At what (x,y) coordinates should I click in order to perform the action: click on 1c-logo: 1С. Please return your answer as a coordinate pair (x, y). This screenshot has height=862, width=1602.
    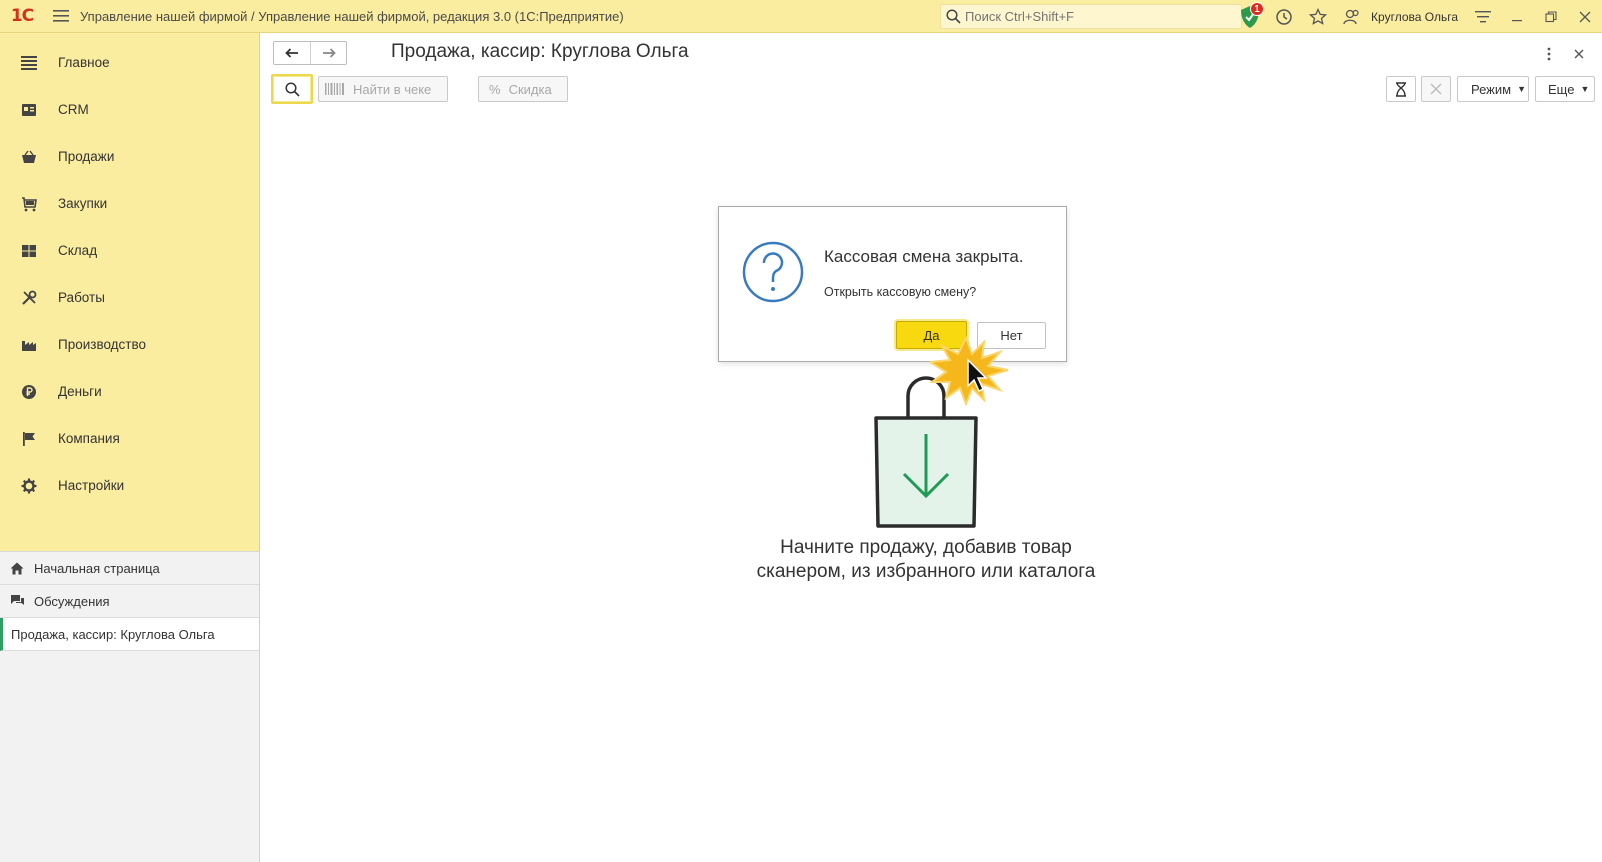
    Looking at the image, I should click on (22, 16).